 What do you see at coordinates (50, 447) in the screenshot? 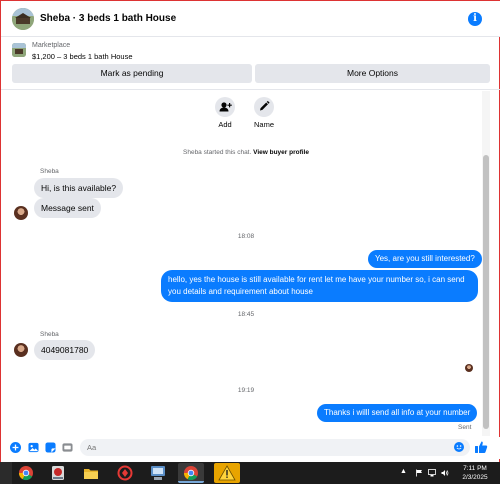
I see `sticker-icon` at bounding box center [50, 447].